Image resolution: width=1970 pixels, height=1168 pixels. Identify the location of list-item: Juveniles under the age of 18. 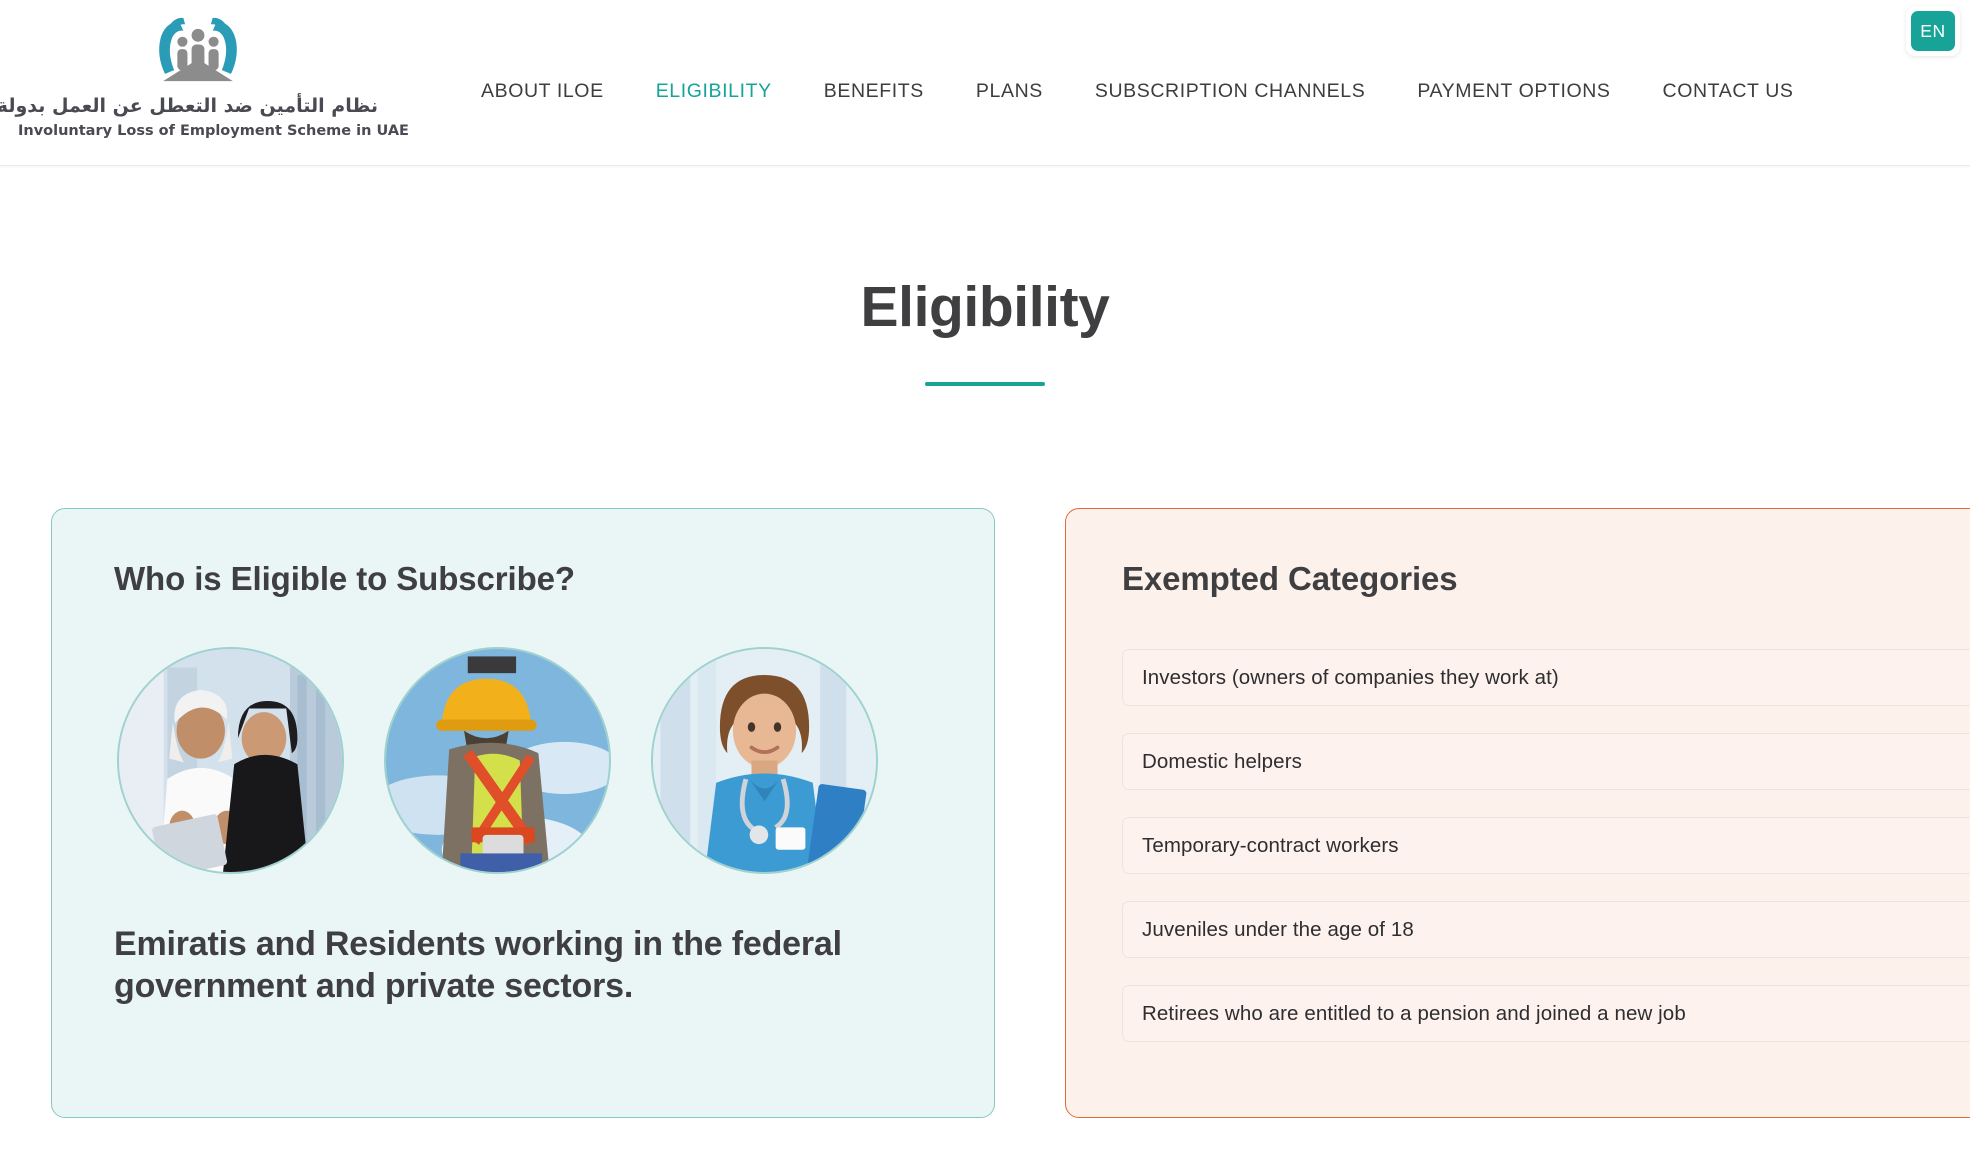
(1546, 930).